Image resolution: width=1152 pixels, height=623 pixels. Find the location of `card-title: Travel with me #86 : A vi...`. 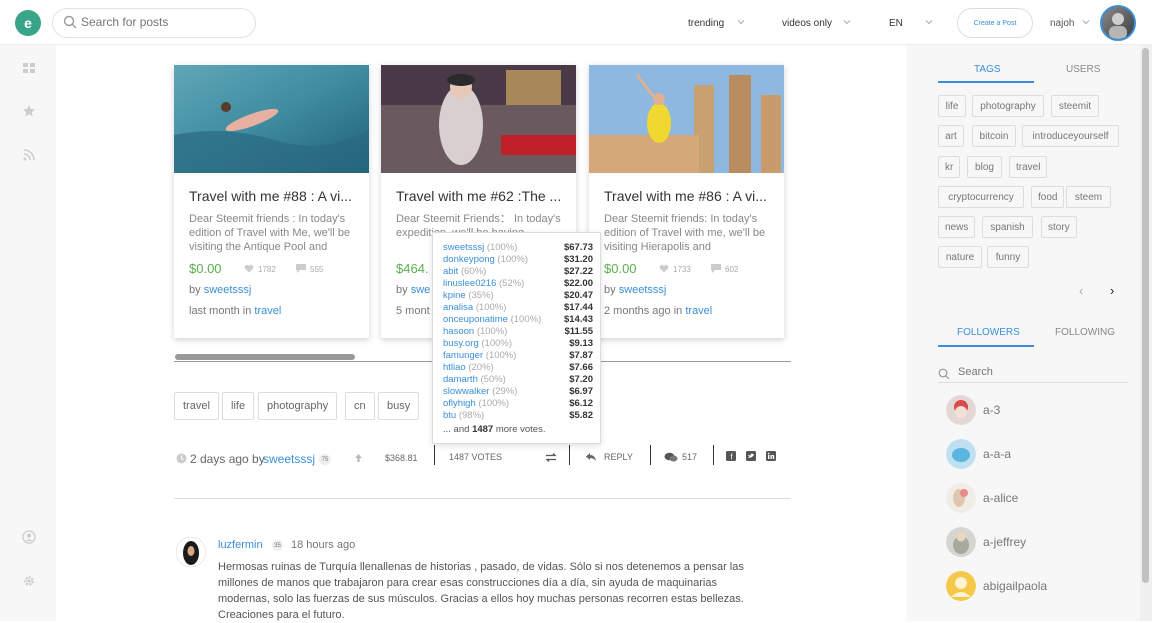

card-title: Travel with me #86 : A vi... is located at coordinates (690, 196).